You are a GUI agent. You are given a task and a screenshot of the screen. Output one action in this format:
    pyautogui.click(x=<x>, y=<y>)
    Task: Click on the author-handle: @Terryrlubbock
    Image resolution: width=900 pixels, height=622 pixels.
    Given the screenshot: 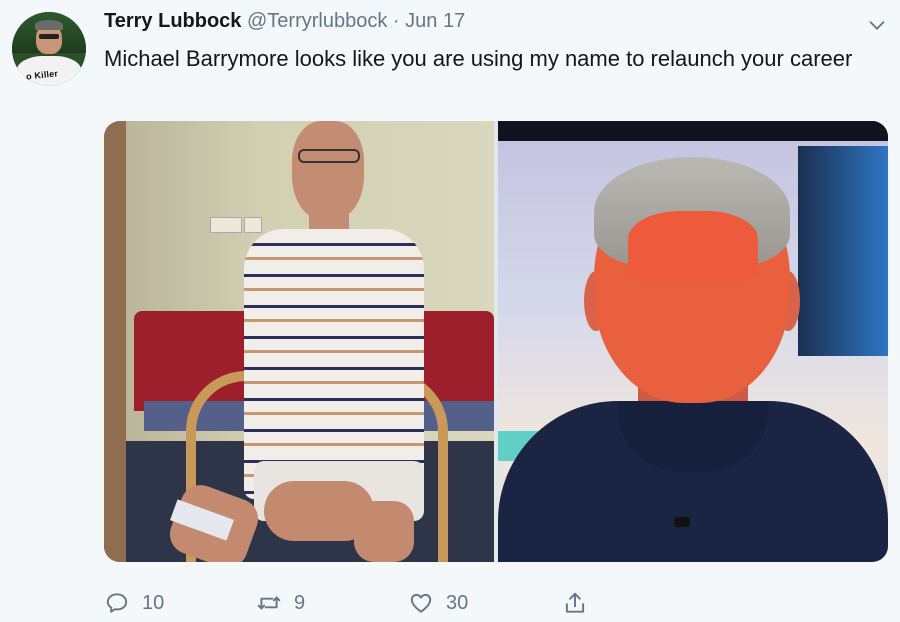 What is the action you would take?
    pyautogui.click(x=317, y=21)
    